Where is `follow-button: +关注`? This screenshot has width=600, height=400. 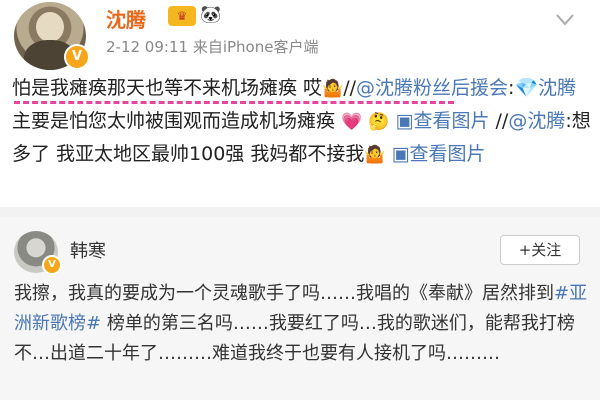 follow-button: +关注 is located at coordinates (540, 250).